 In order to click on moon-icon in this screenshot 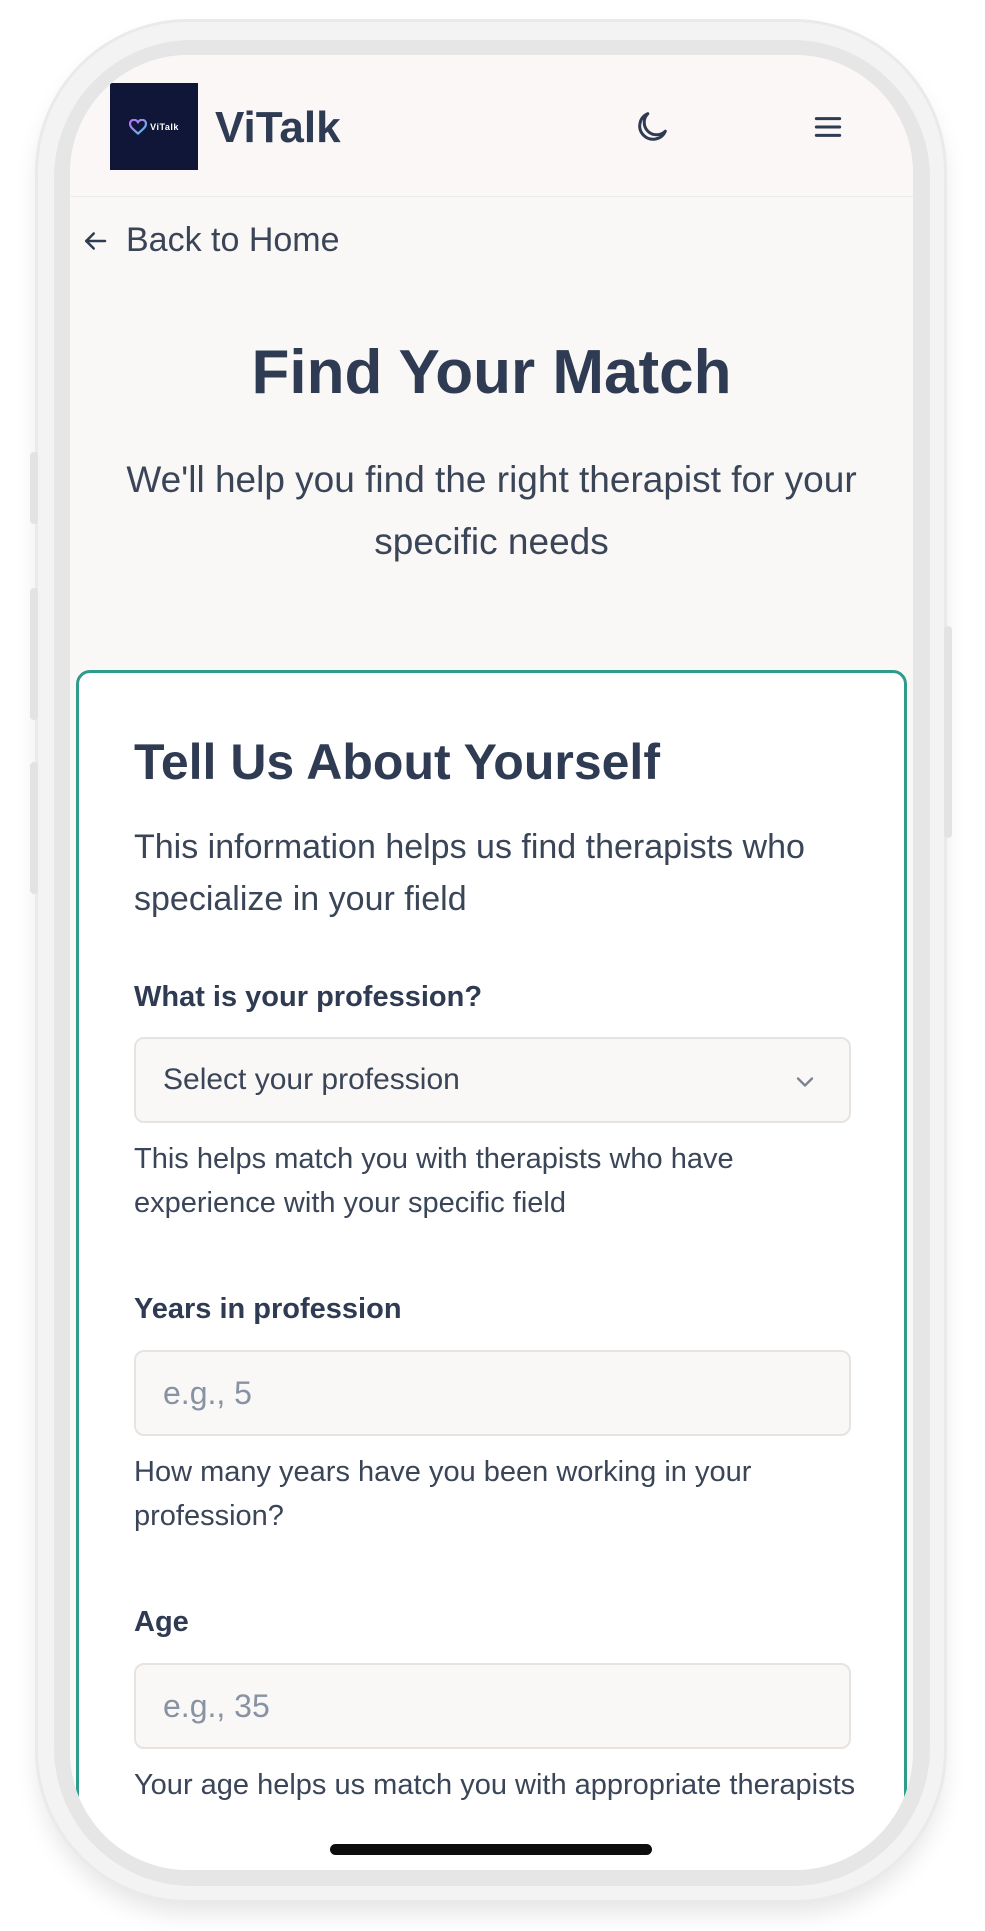, I will do `click(652, 126)`.